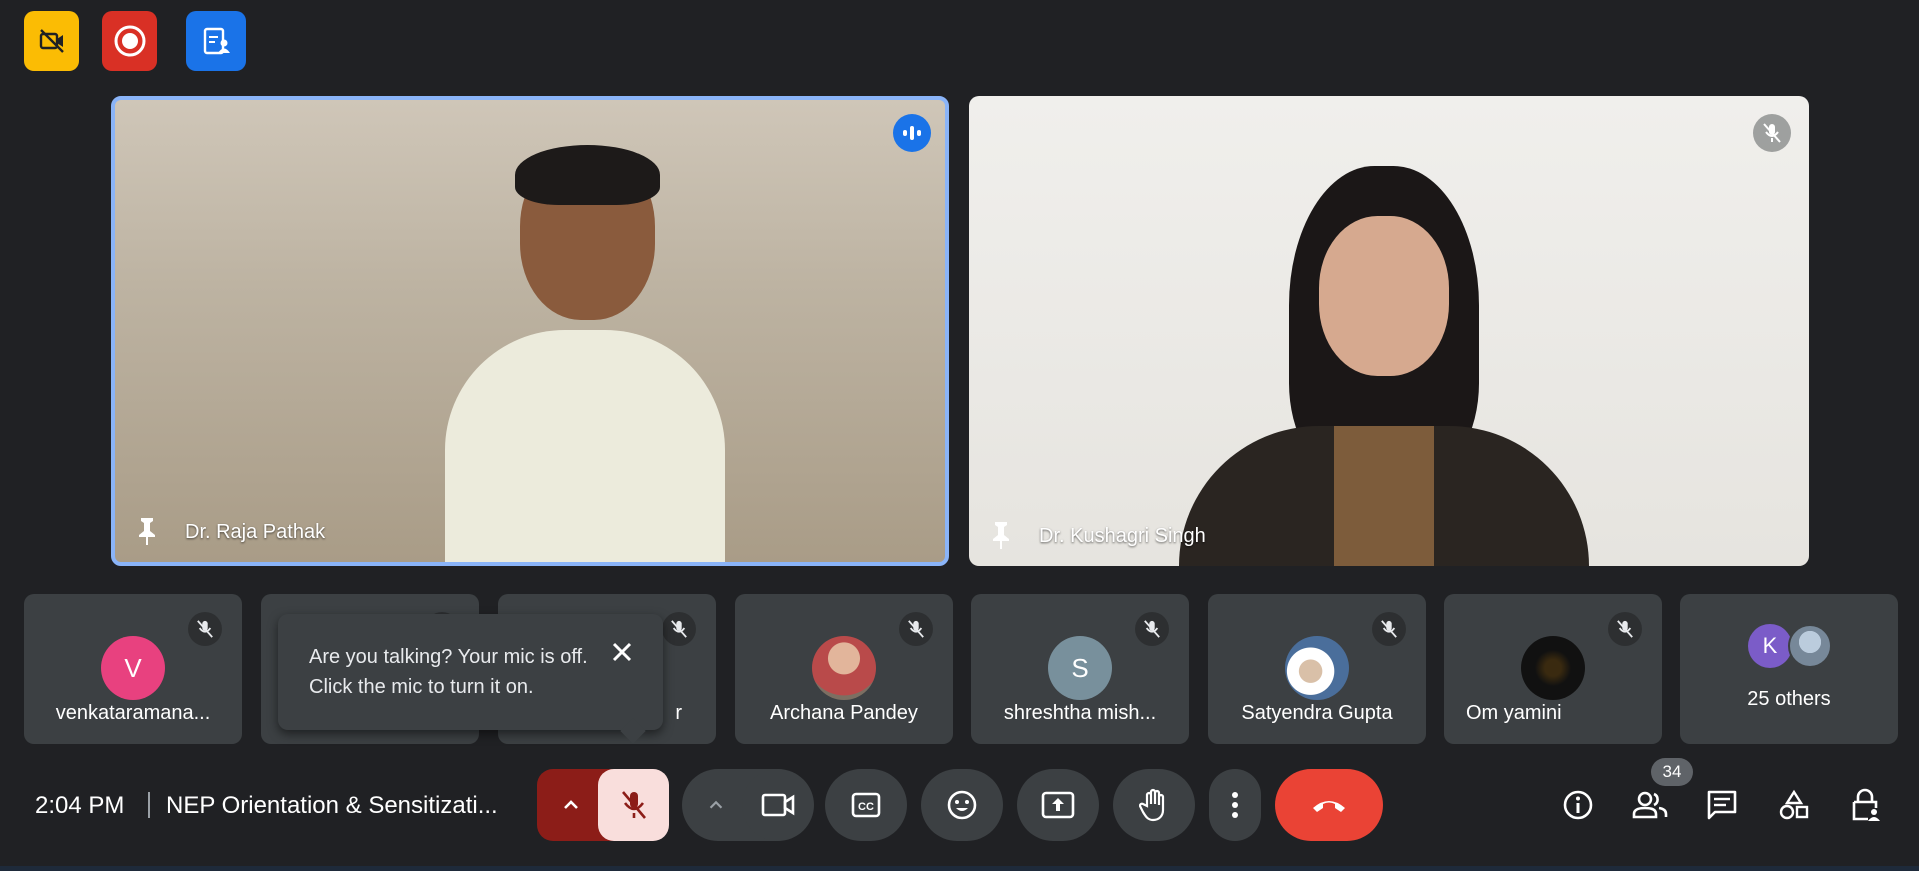 This screenshot has width=1919, height=871. I want to click on present-icon, so click(1058, 805).